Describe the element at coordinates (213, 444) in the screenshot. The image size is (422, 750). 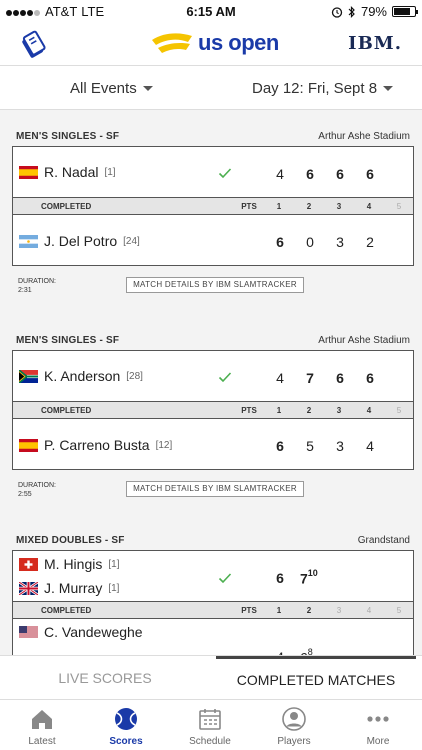
I see `player-row-loser: P. Carreno Busta [12] 6 5 3 4` at that location.